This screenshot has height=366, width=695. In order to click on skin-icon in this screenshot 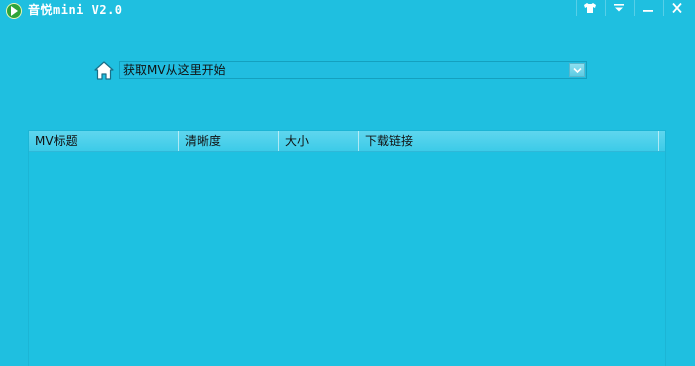, I will do `click(590, 8)`.